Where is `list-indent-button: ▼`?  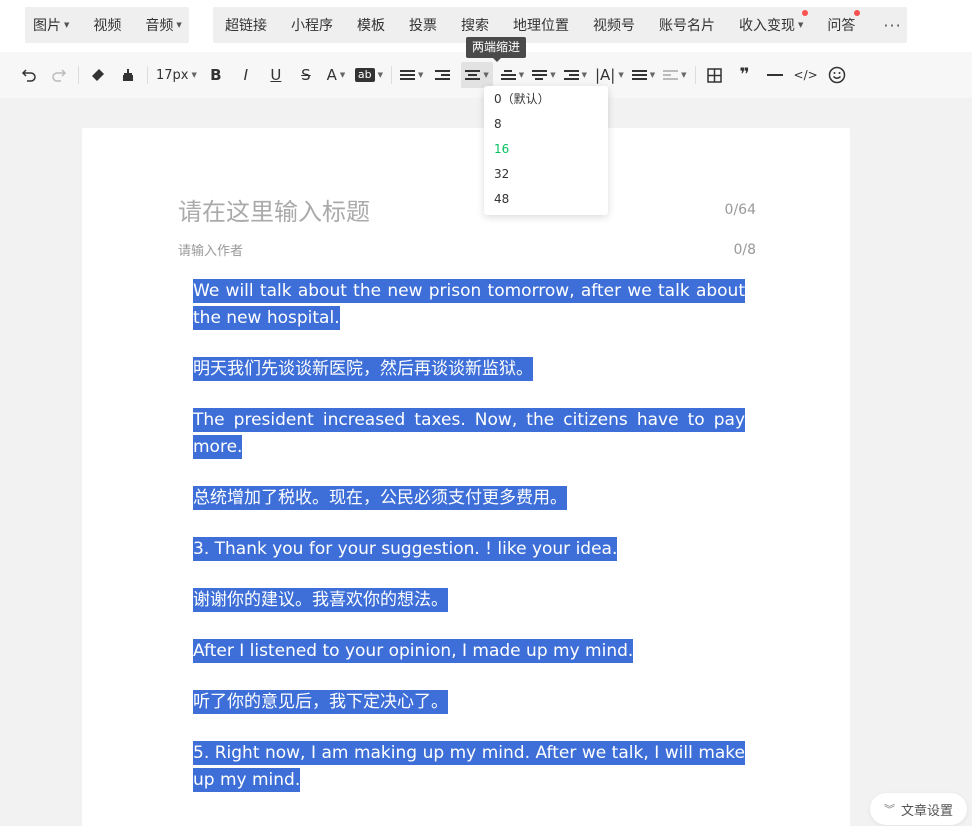
list-indent-button: ▼ is located at coordinates (575, 75).